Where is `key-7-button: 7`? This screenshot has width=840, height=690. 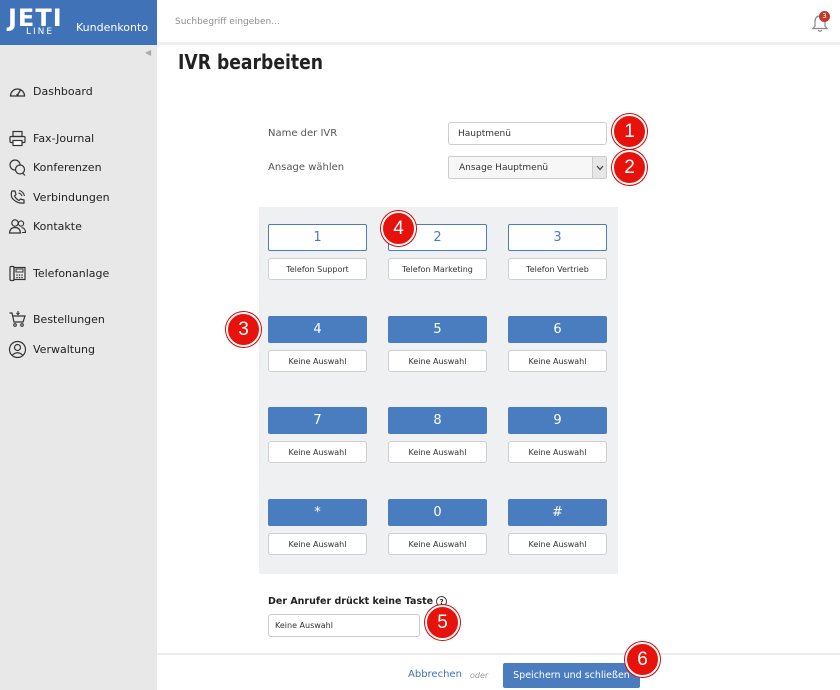 key-7-button: 7 is located at coordinates (317, 420).